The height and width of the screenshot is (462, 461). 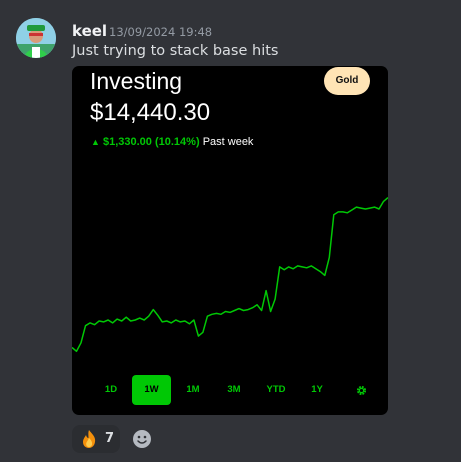 What do you see at coordinates (89, 31) in the screenshot?
I see `username: keel` at bounding box center [89, 31].